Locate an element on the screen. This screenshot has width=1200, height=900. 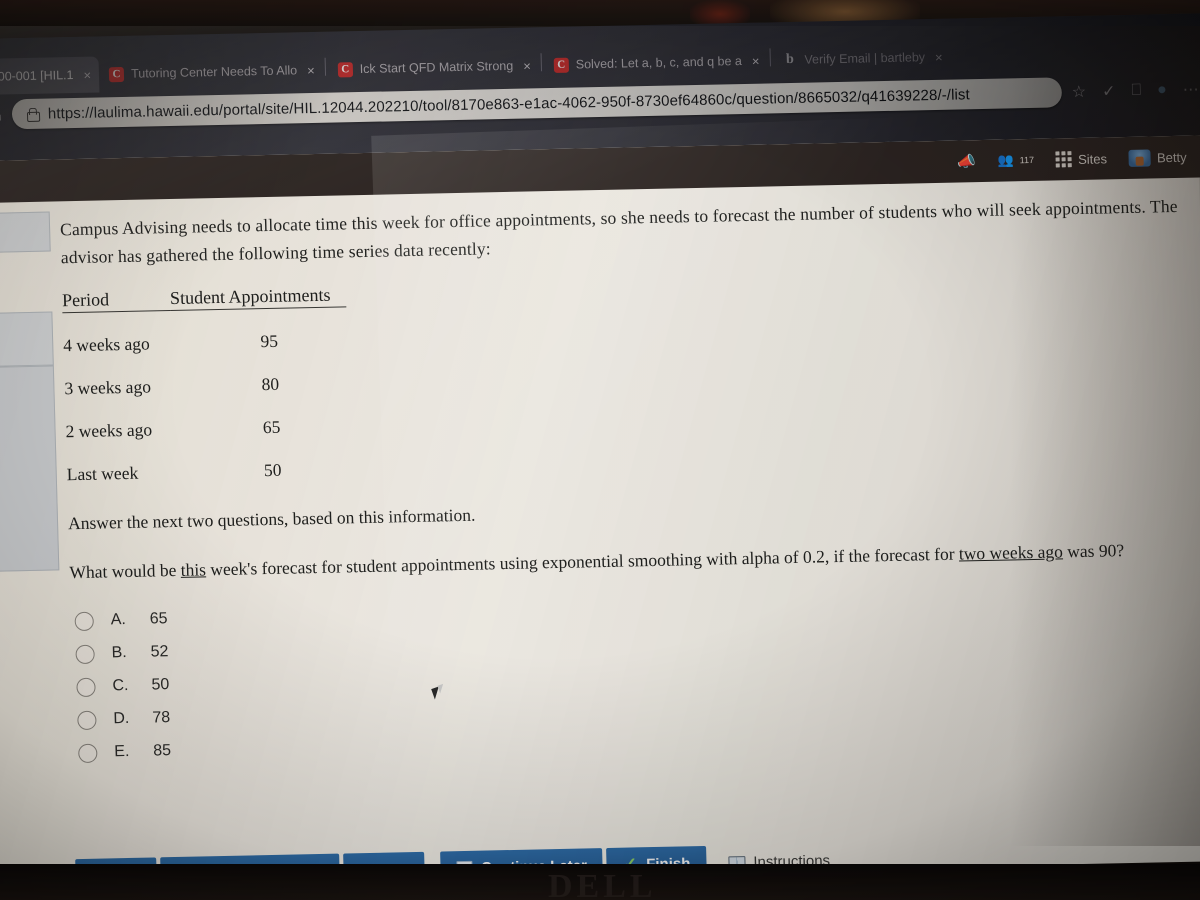
cell-period: 4 weeks ago is located at coordinates (106, 344).